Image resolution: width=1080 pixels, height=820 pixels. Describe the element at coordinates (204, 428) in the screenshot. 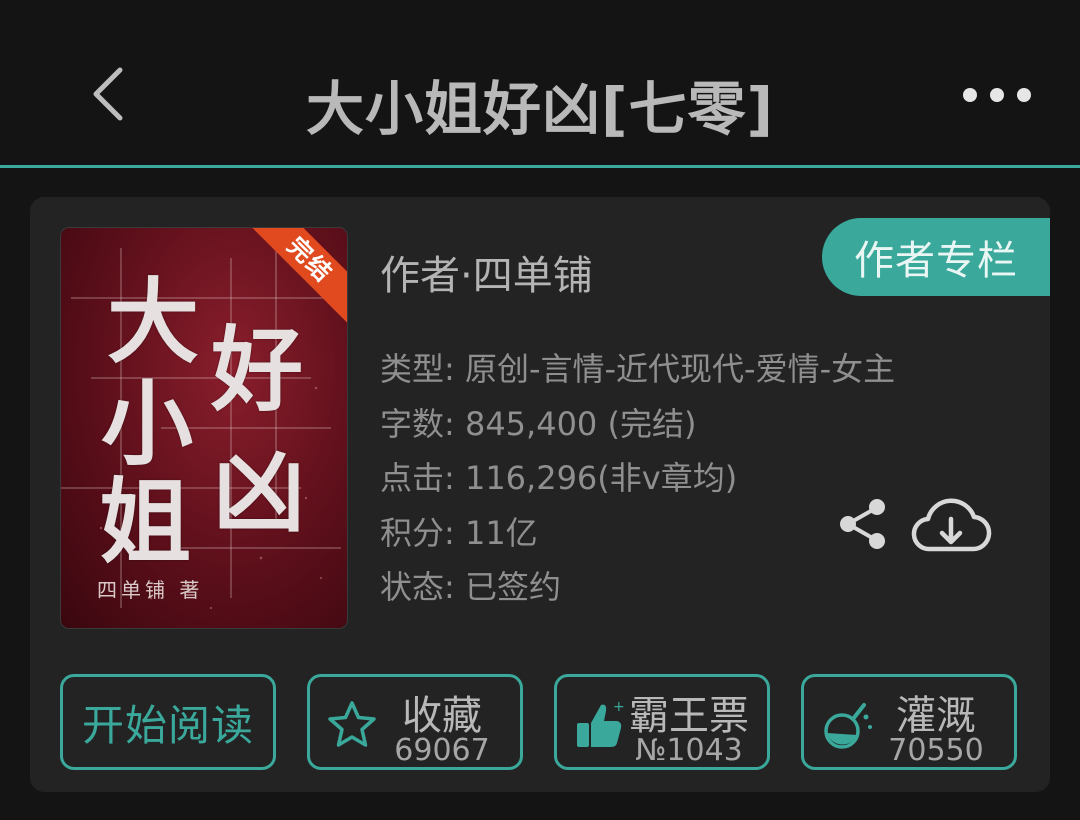

I see `book-cover: 大 小 姐 好 凶 四单铺 著 完结` at that location.